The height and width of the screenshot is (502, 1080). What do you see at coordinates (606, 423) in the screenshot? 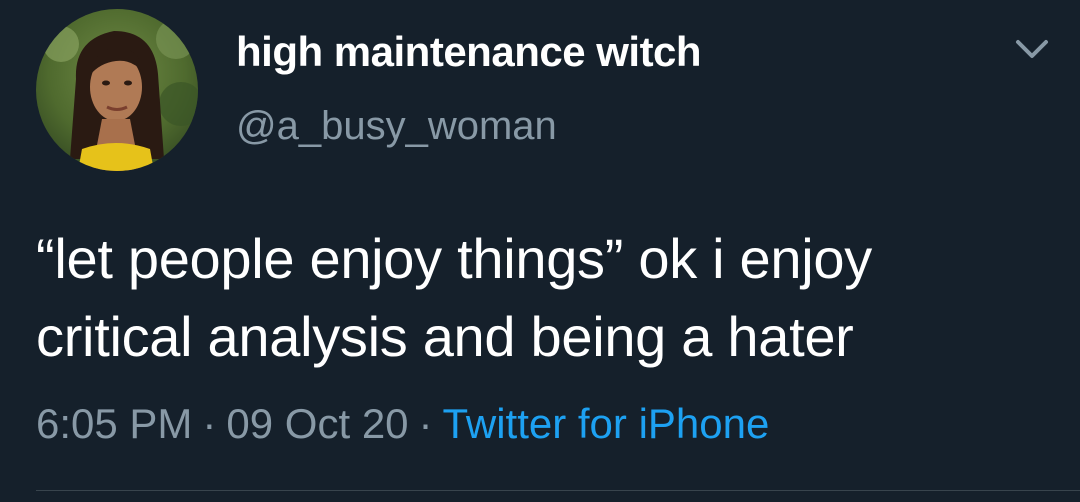
I see `tweet-source-link: Twitter for iPhone` at bounding box center [606, 423].